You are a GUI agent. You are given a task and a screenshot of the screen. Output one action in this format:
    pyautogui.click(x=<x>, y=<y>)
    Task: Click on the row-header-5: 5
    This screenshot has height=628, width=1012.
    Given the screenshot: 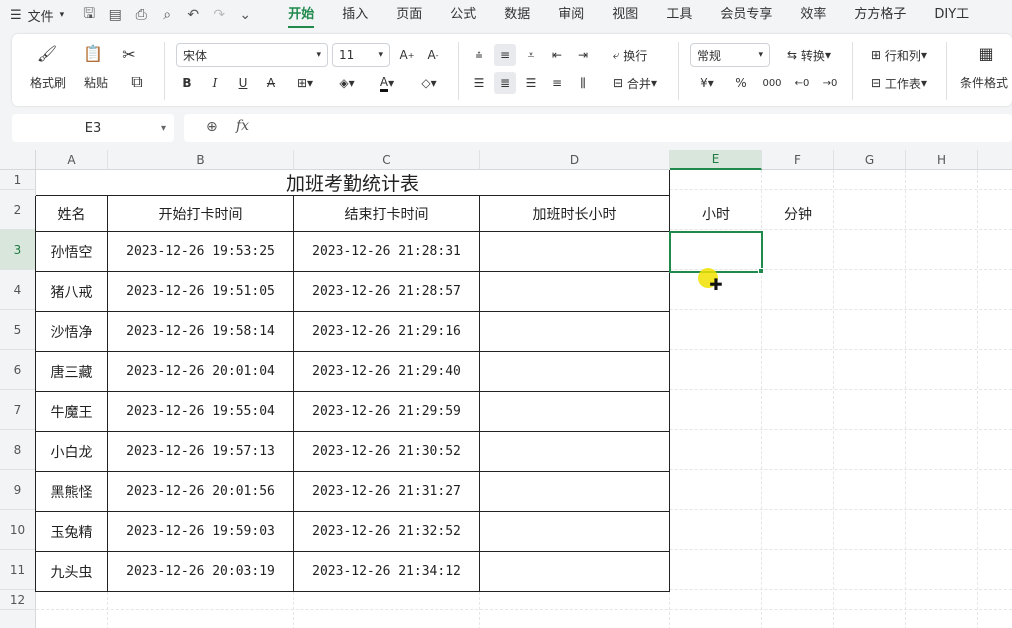 What is the action you would take?
    pyautogui.click(x=18, y=330)
    